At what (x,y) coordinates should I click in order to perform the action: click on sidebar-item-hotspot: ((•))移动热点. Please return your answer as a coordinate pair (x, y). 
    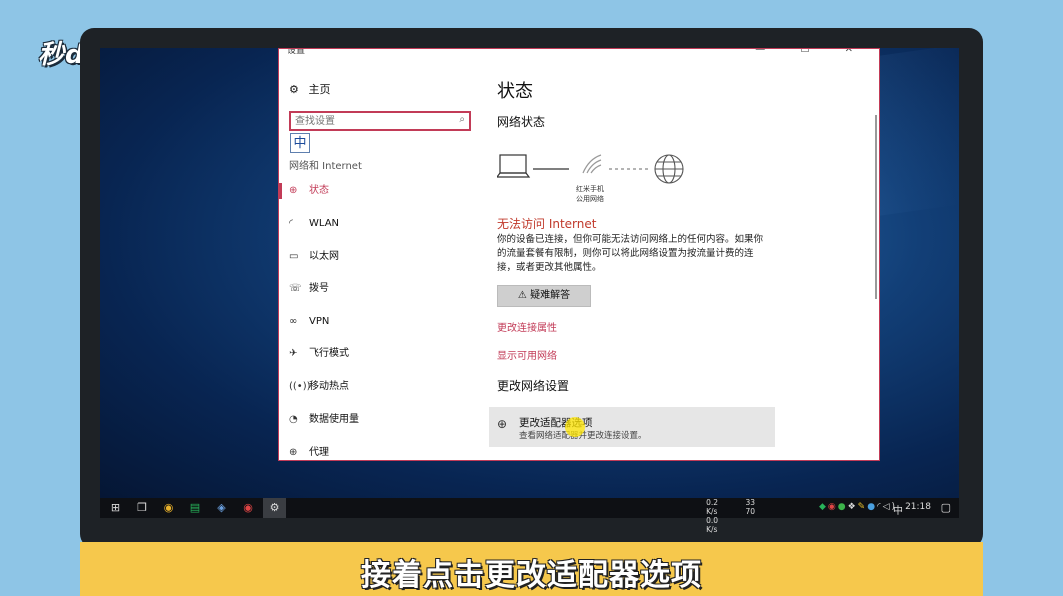
    Looking at the image, I should click on (319, 387).